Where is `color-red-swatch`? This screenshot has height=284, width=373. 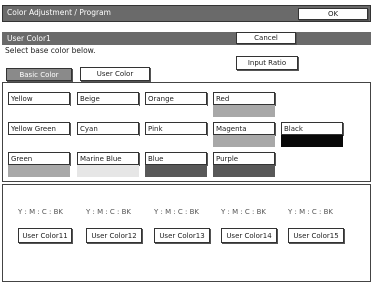 color-red-swatch is located at coordinates (244, 111).